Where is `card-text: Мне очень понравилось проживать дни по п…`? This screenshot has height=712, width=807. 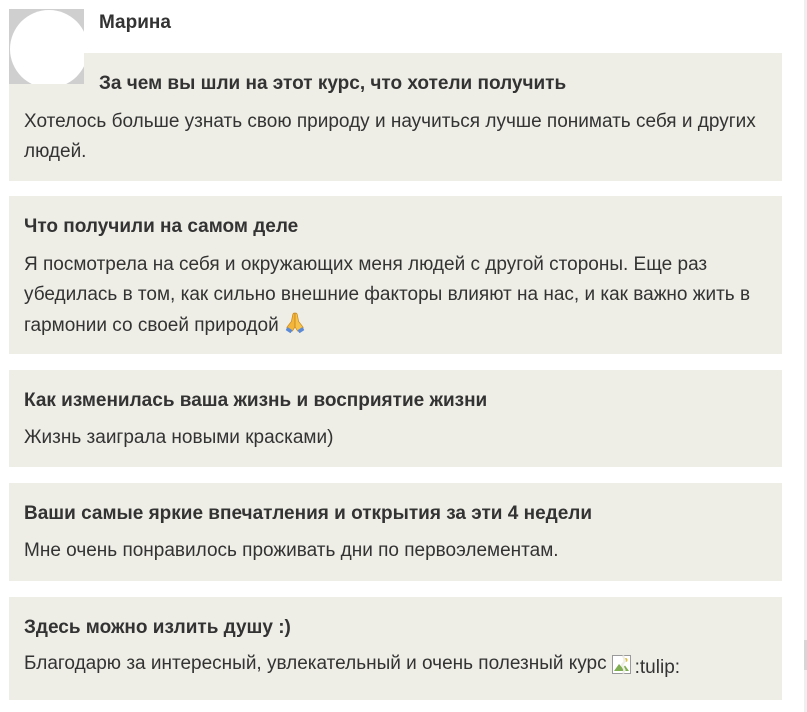 card-text: Мне очень понравилось проживать дни по п… is located at coordinates (291, 550).